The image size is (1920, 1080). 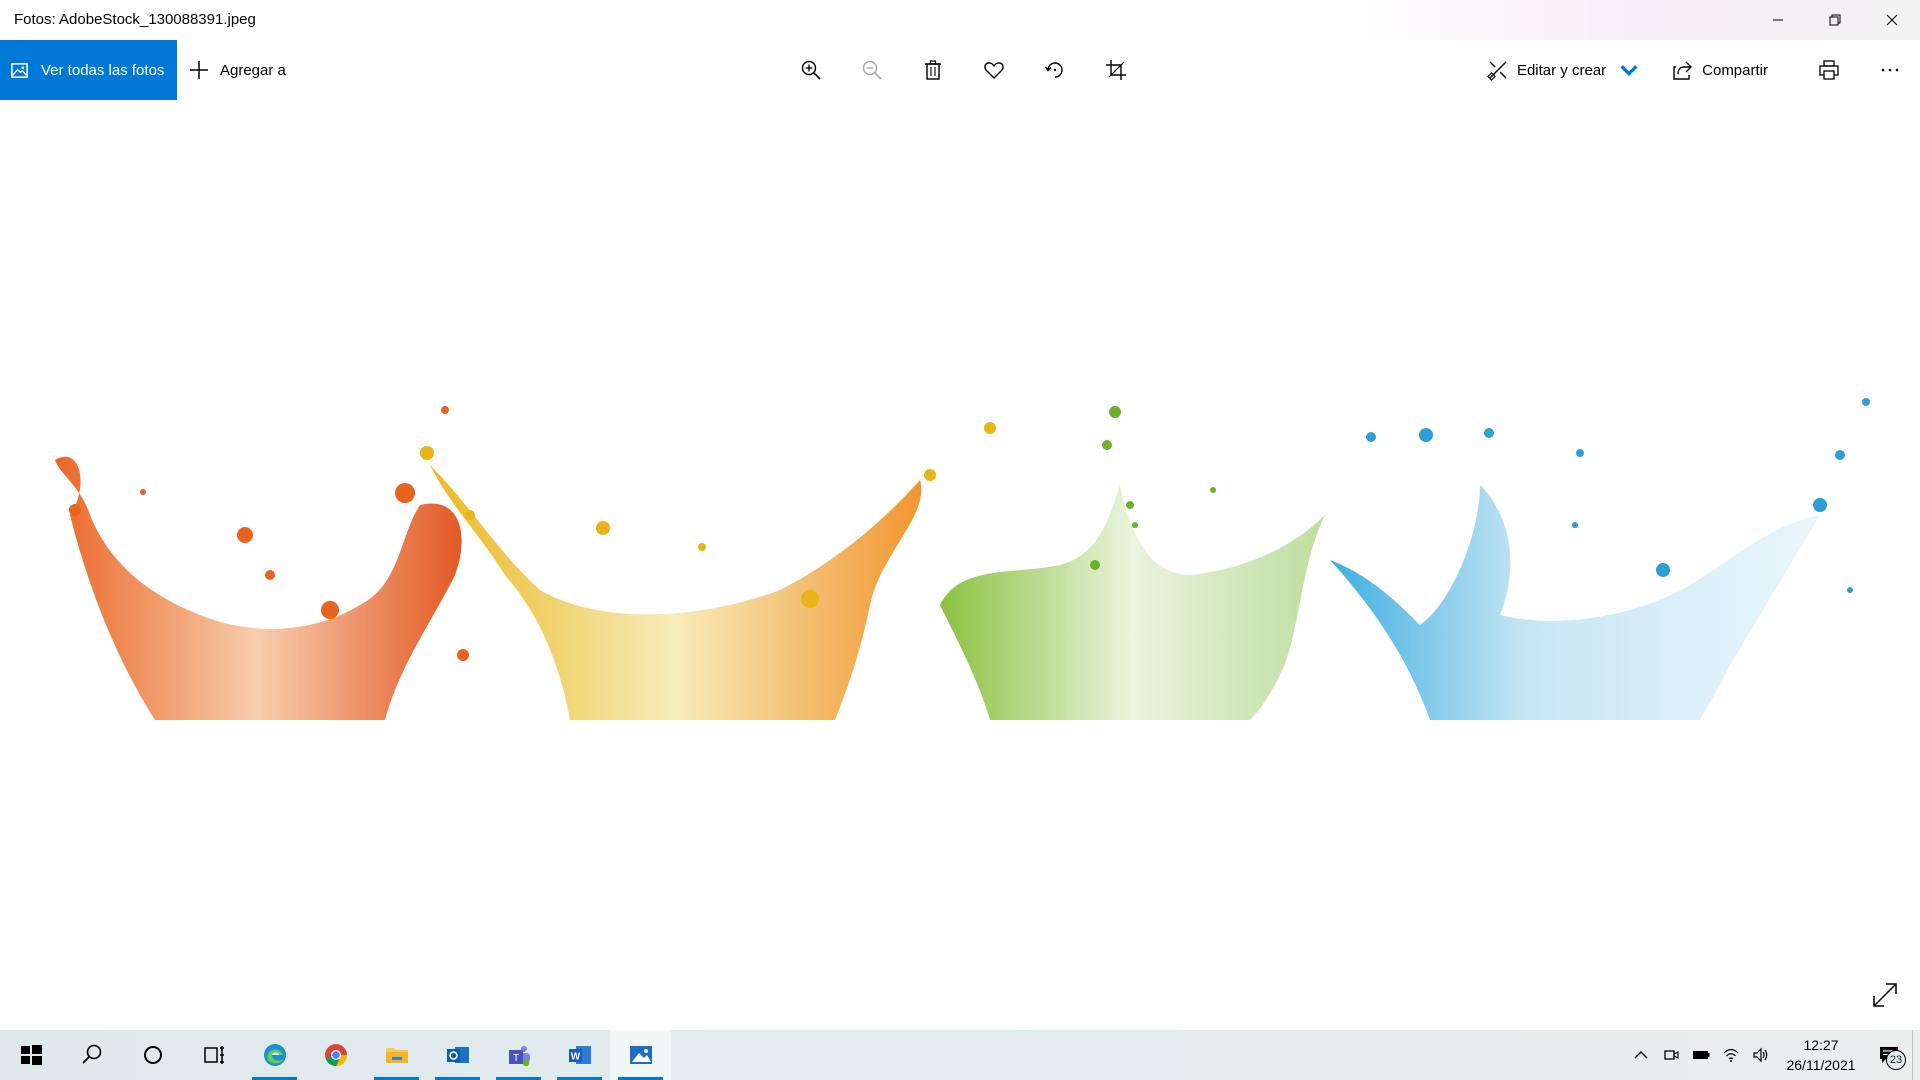 I want to click on clock-date: 26/11/2021, so click(x=1821, y=1065).